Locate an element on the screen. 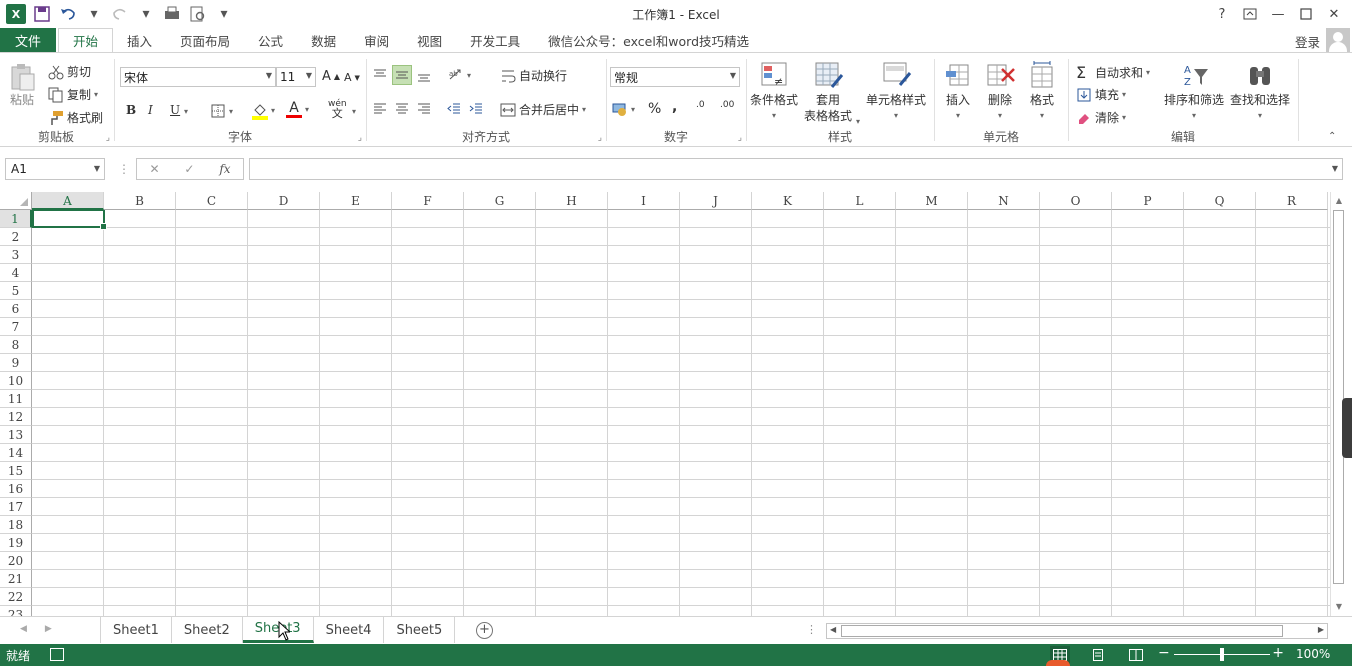 The image size is (1352, 666). percent-style-button: % is located at coordinates (654, 109).